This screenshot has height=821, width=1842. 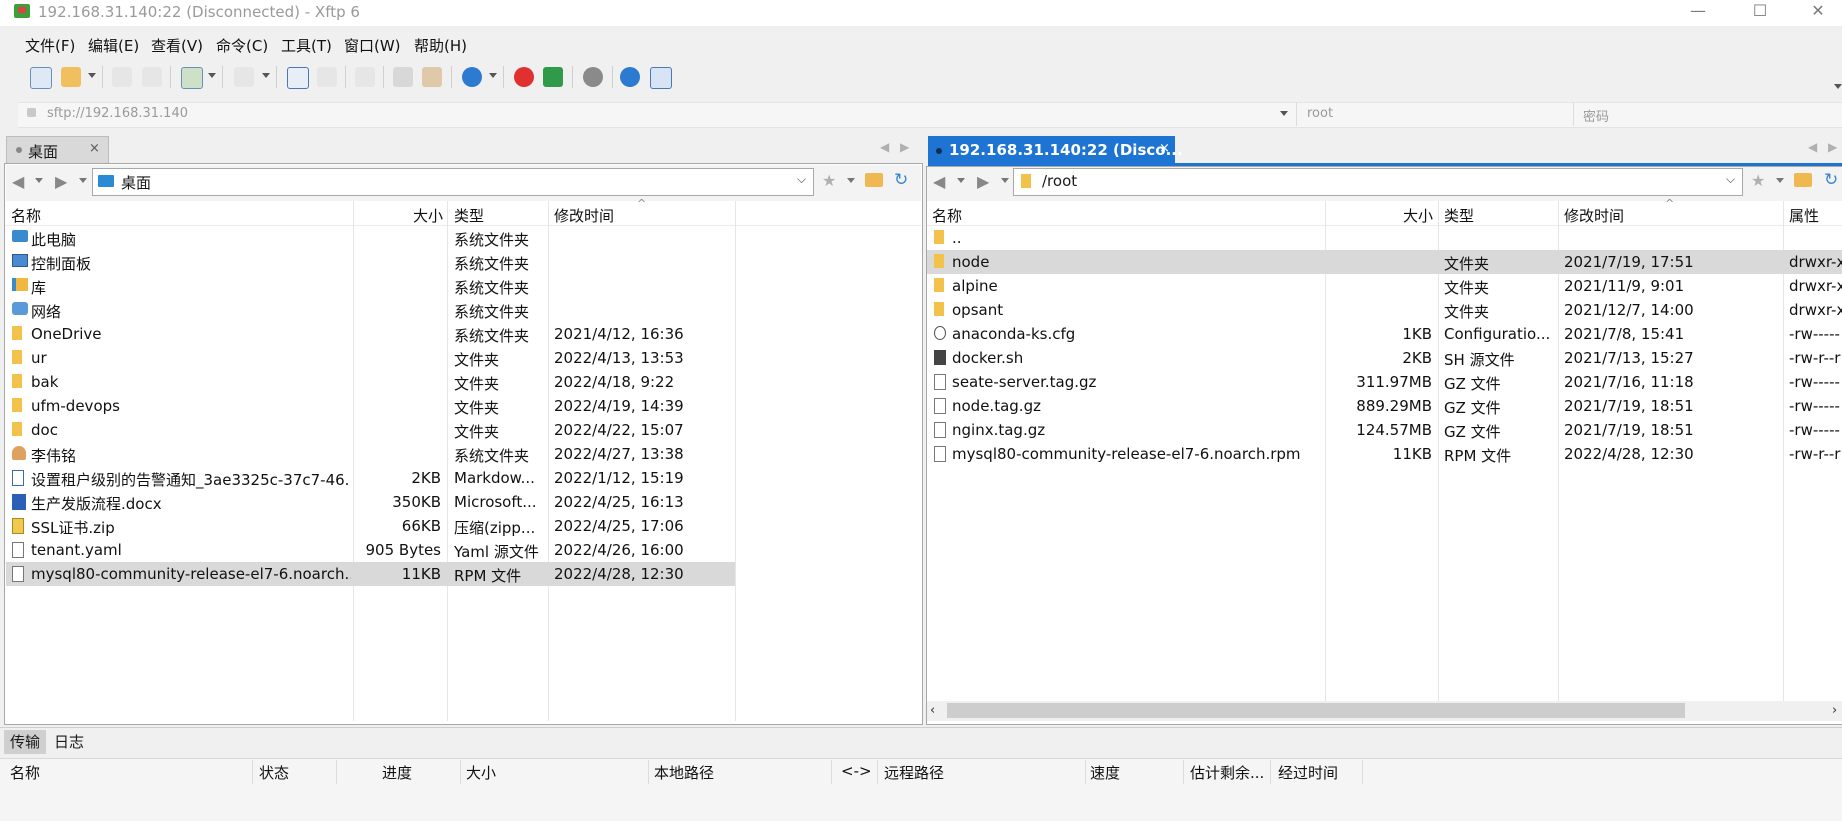 What do you see at coordinates (113, 45) in the screenshot?
I see `menu-edit: 编辑(E)` at bounding box center [113, 45].